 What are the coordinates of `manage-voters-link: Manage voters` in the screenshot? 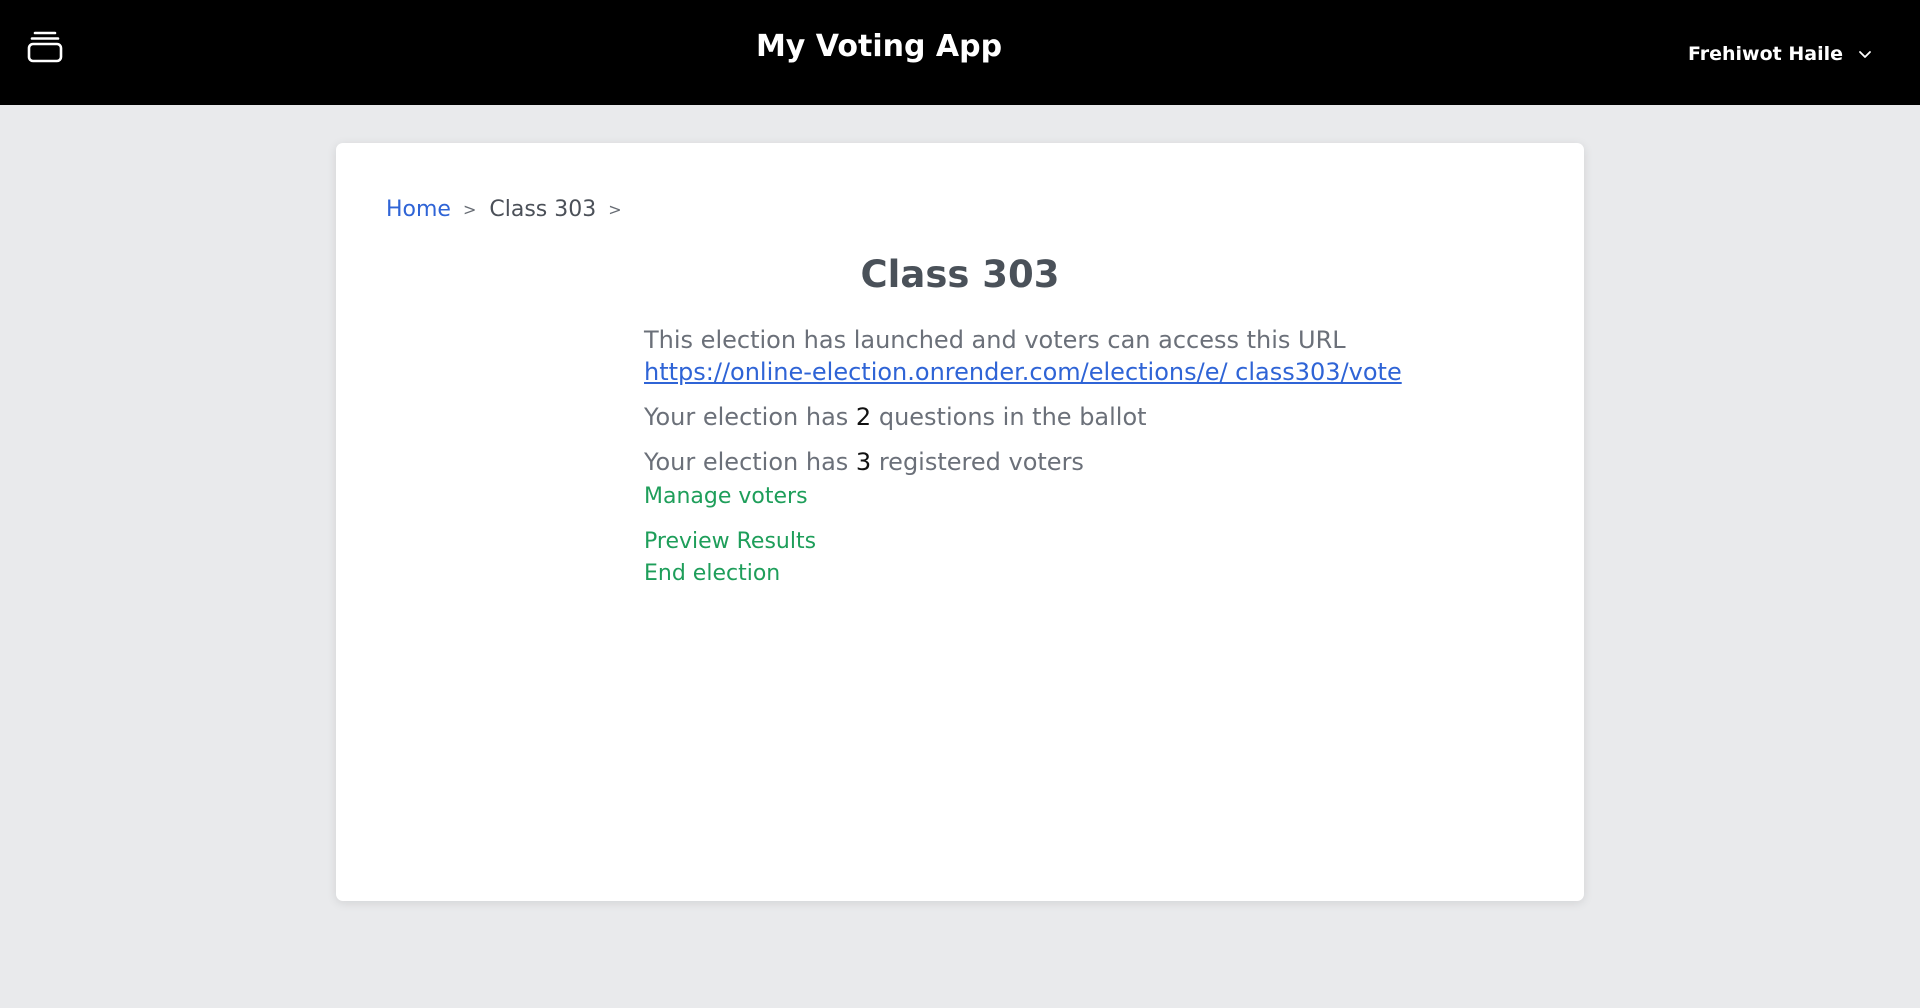 It's located at (1004, 497).